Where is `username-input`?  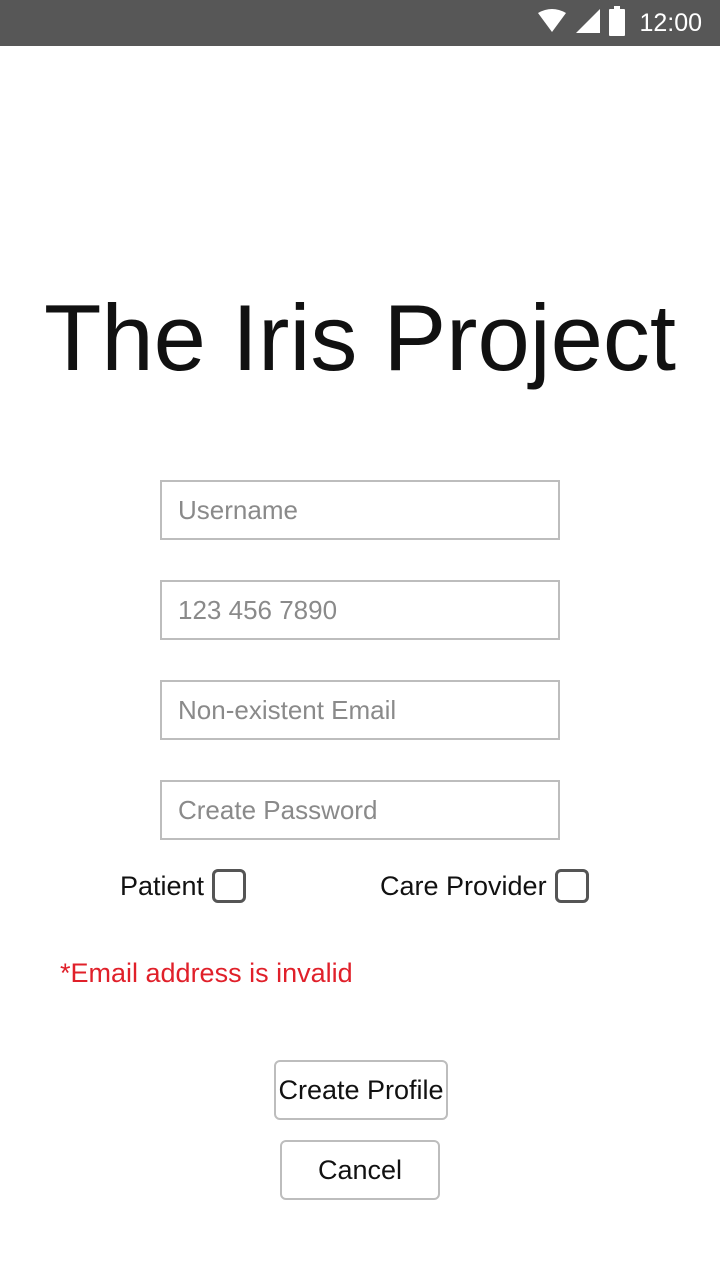 username-input is located at coordinates (360, 510).